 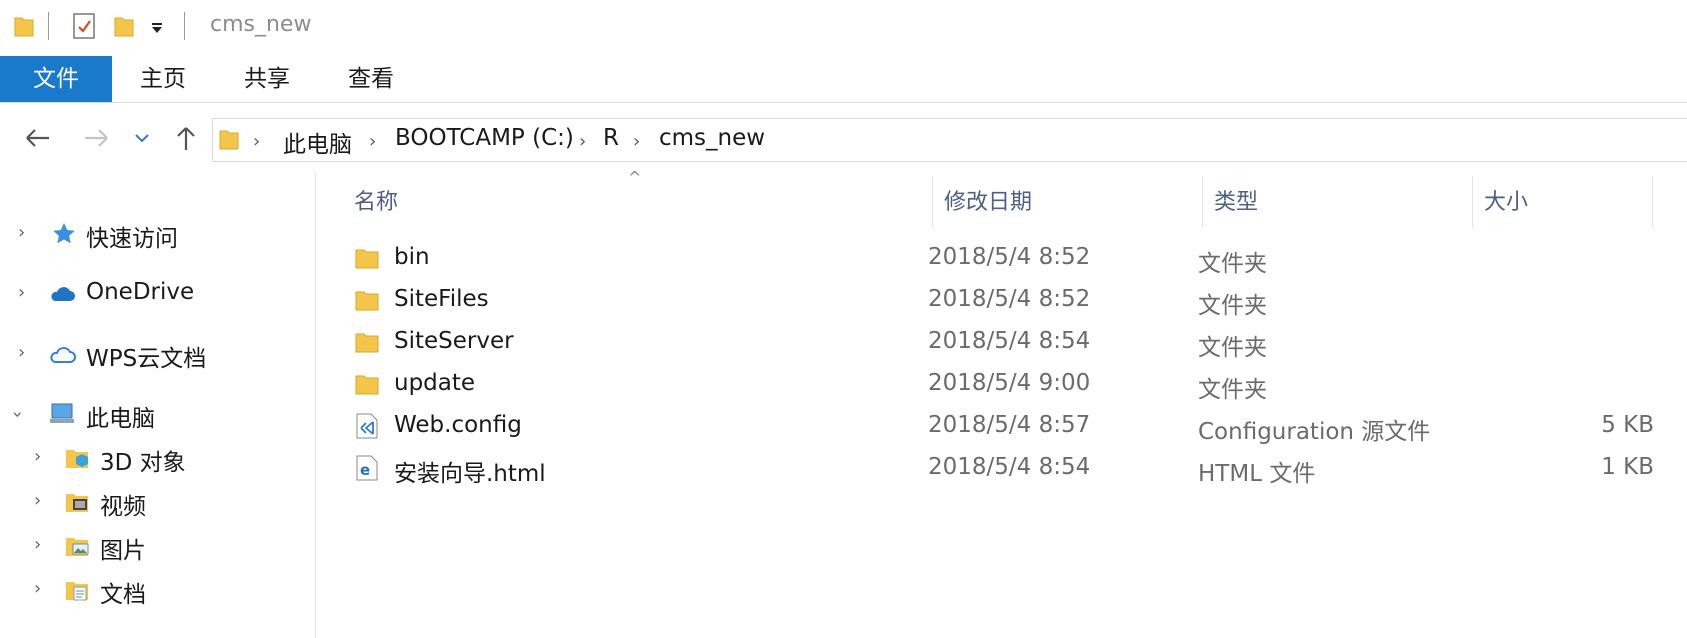 What do you see at coordinates (458, 425) in the screenshot?
I see `file-name: Web.config` at bounding box center [458, 425].